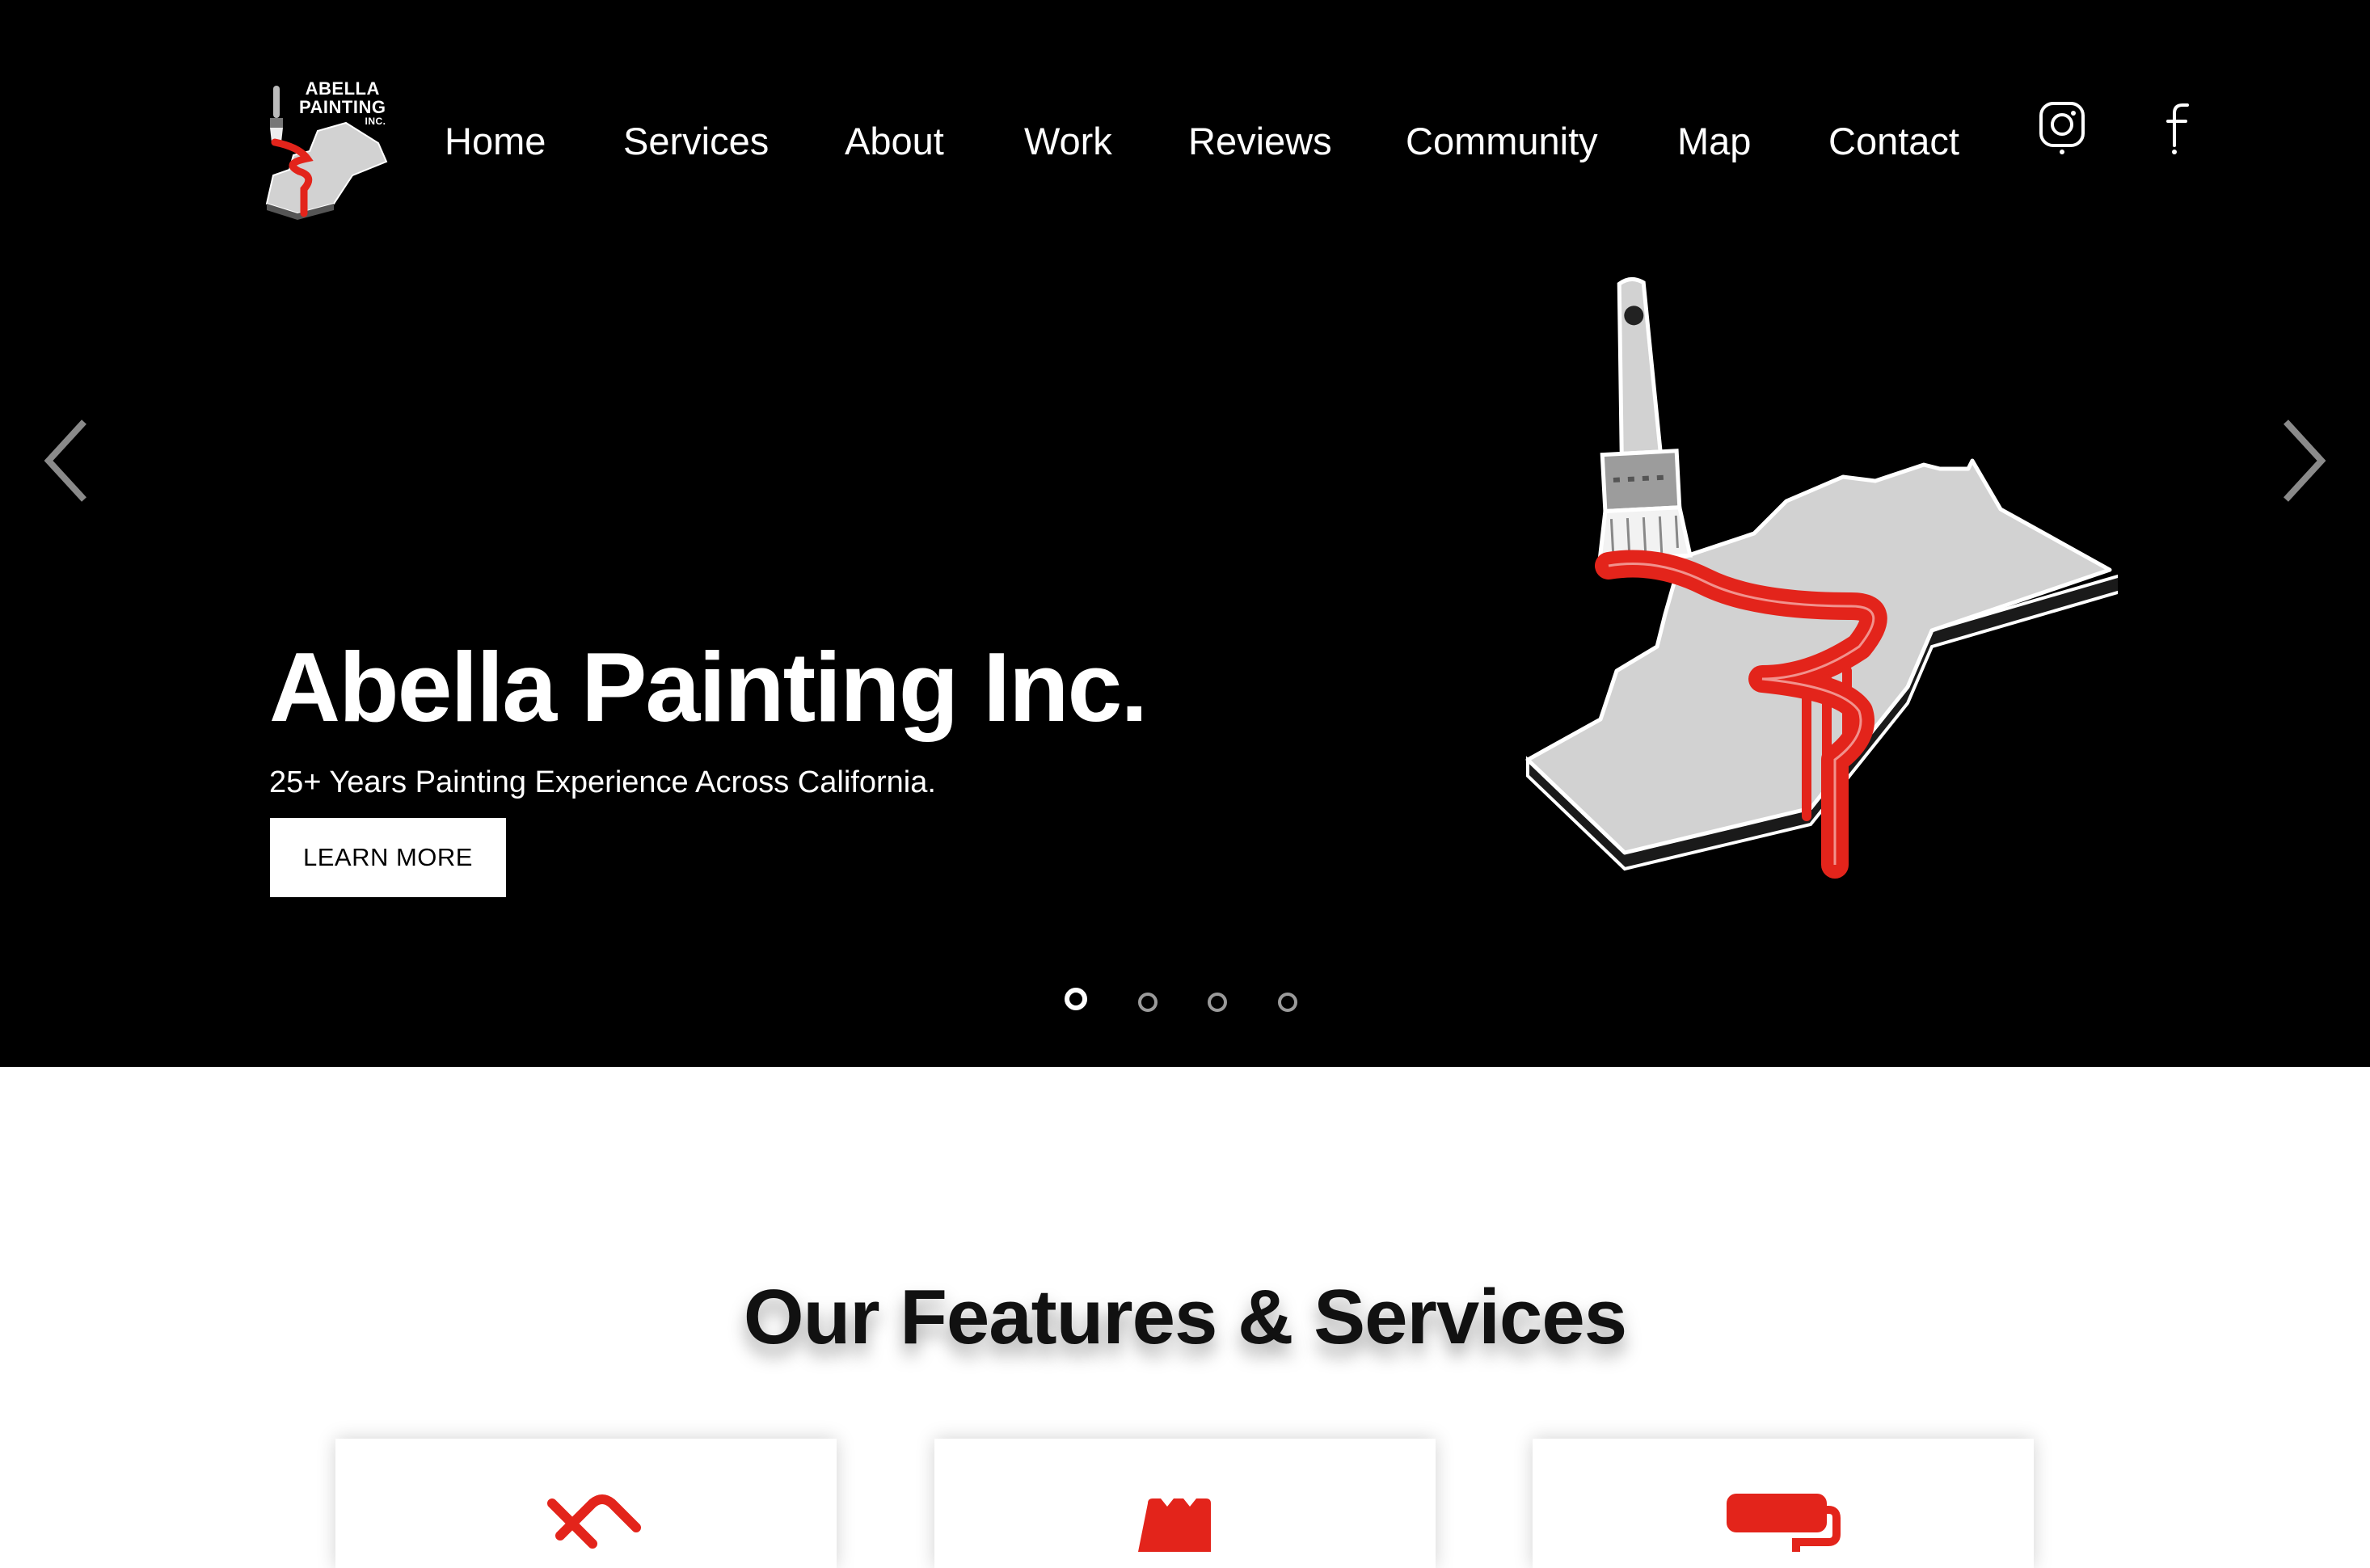 The image size is (2370, 1568). What do you see at coordinates (2182, 128) in the screenshot?
I see `facebook-icon` at bounding box center [2182, 128].